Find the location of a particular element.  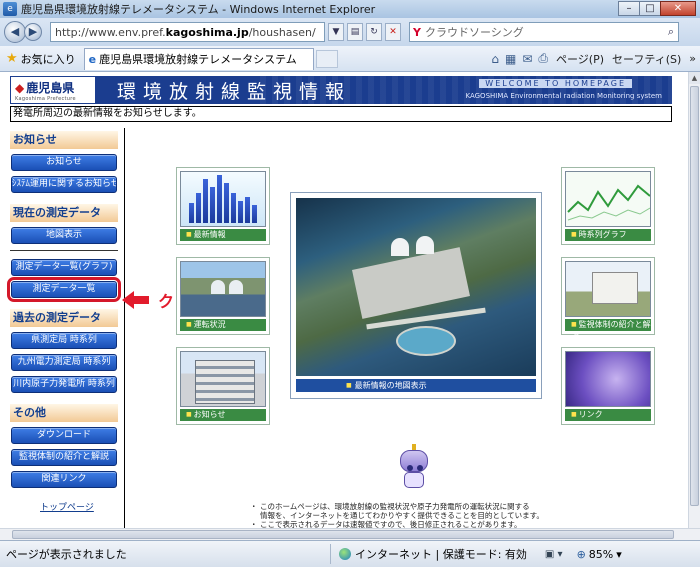

tile-news: お知らせ is located at coordinates (223, 386).